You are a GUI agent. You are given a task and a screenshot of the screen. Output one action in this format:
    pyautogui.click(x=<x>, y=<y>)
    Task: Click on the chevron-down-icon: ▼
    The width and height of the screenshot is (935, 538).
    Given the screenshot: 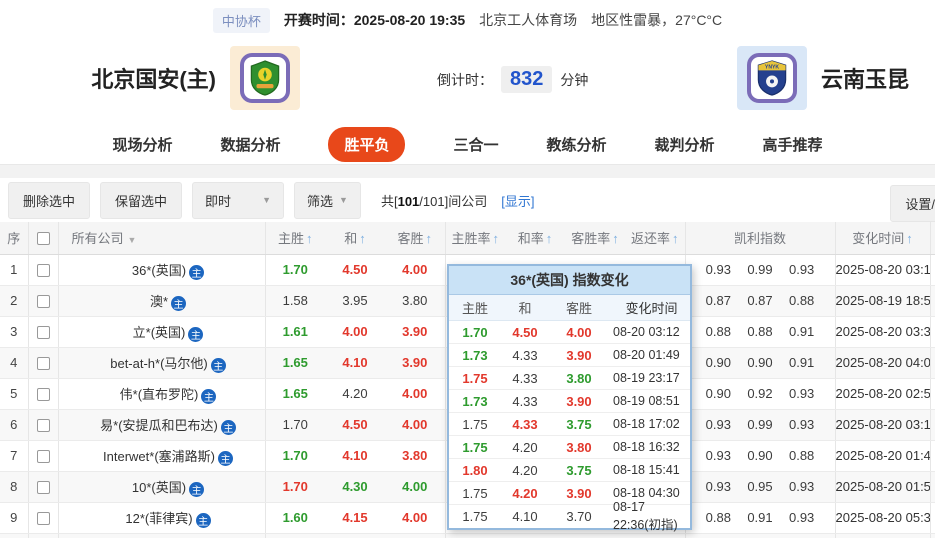 What is the action you would take?
    pyautogui.click(x=267, y=200)
    